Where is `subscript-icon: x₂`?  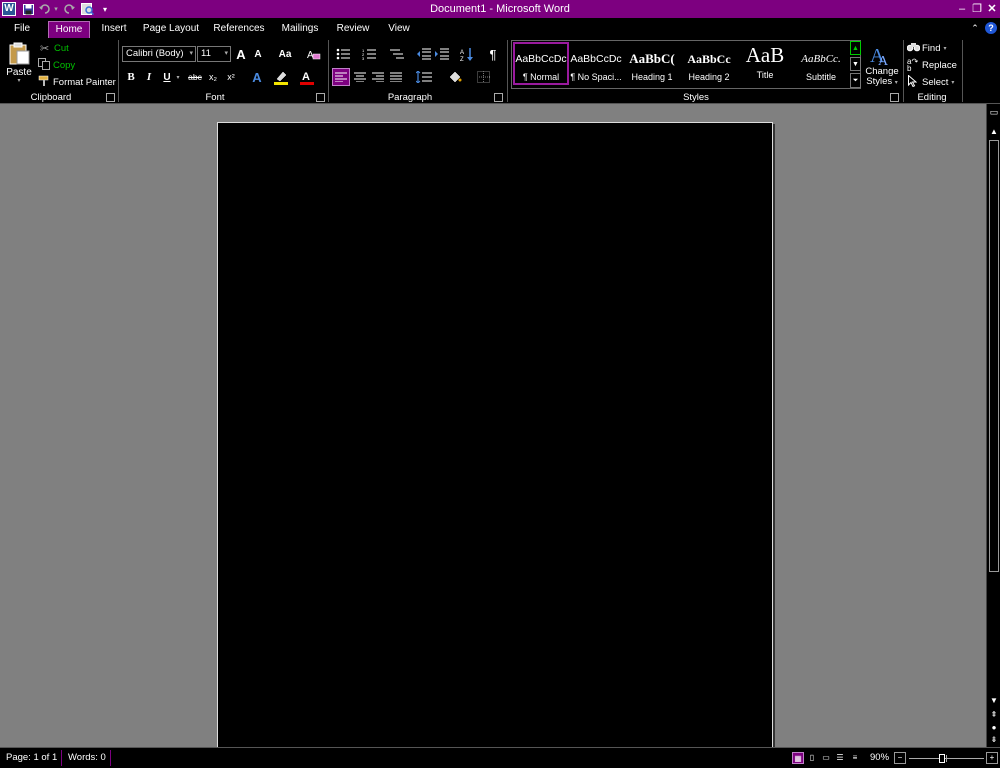 subscript-icon: x₂ is located at coordinates (213, 77).